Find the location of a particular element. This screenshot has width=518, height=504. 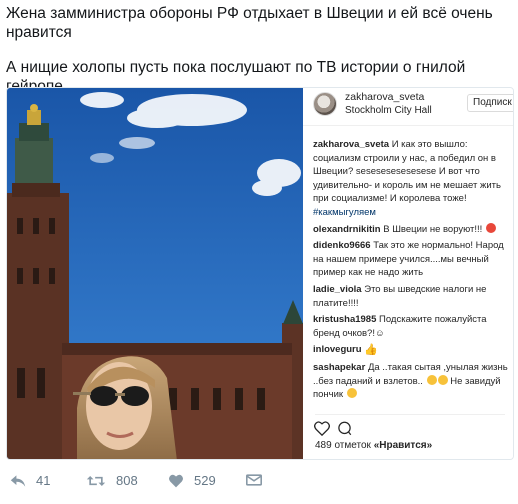

envelope-icon is located at coordinates (254, 480).